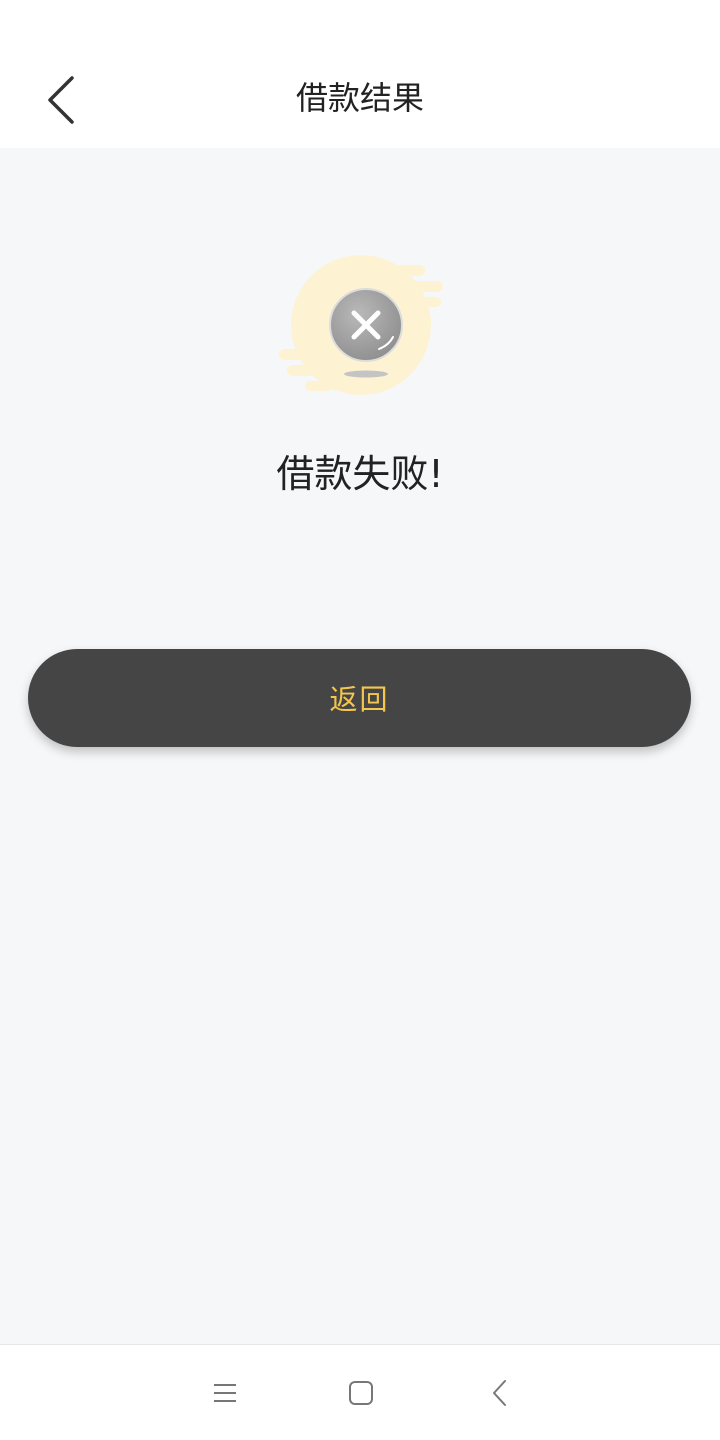 This screenshot has width=720, height=1440. I want to click on back-button, so click(62, 100).